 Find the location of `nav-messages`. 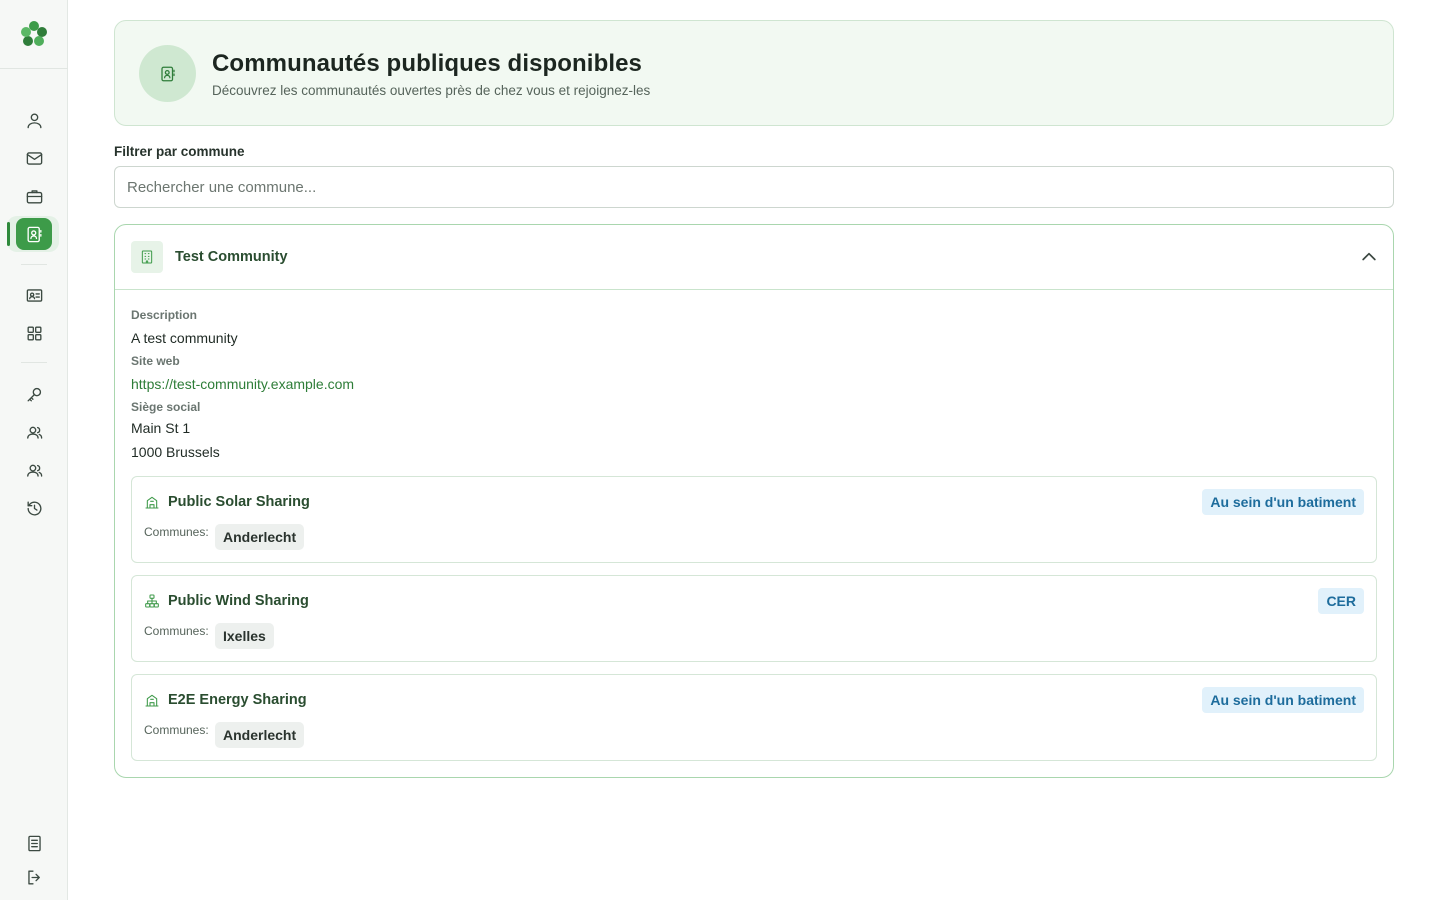

nav-messages is located at coordinates (34, 158).